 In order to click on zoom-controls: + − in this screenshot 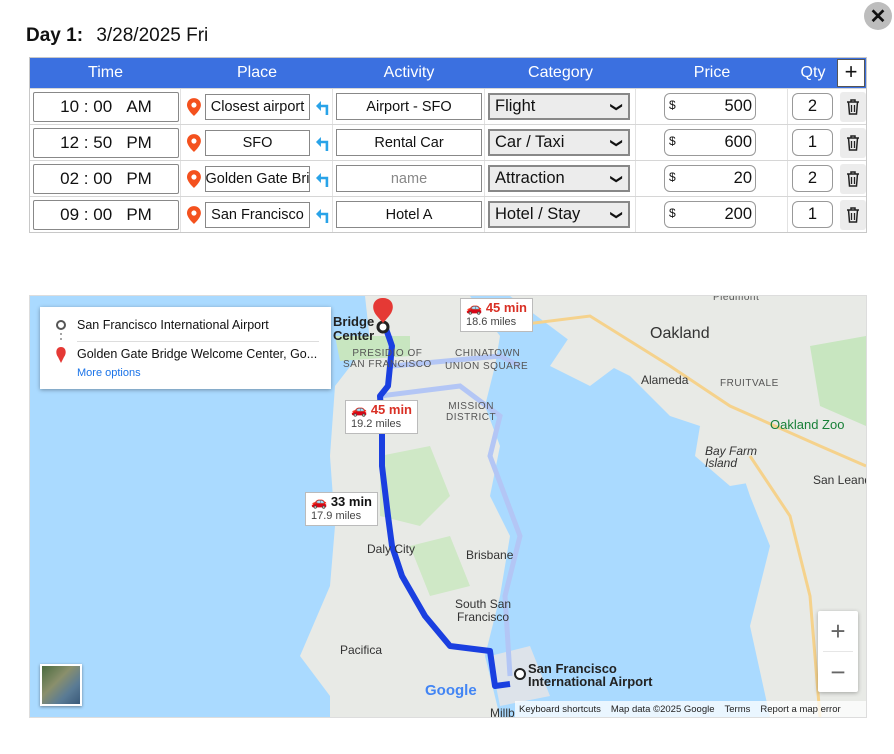, I will do `click(838, 651)`.